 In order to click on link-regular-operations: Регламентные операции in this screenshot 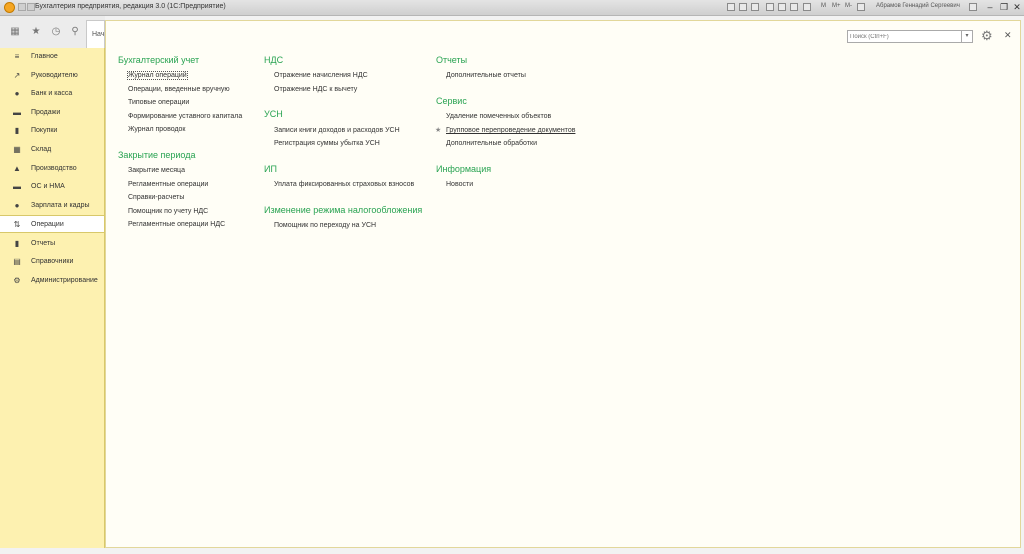, I will do `click(168, 184)`.